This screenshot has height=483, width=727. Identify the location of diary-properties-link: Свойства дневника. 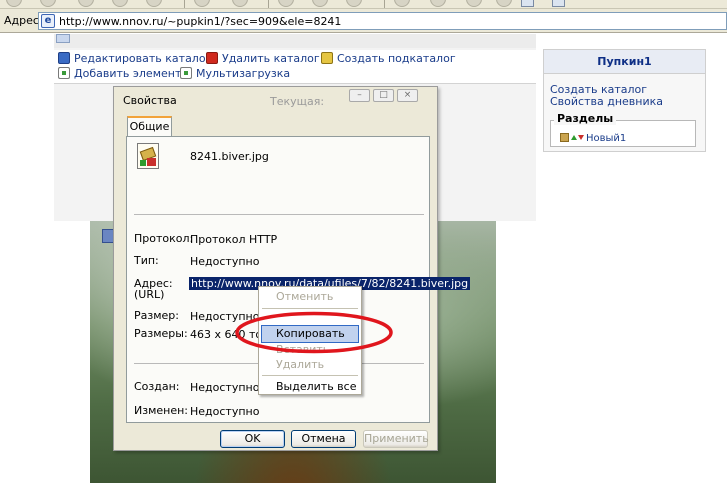
(606, 101).